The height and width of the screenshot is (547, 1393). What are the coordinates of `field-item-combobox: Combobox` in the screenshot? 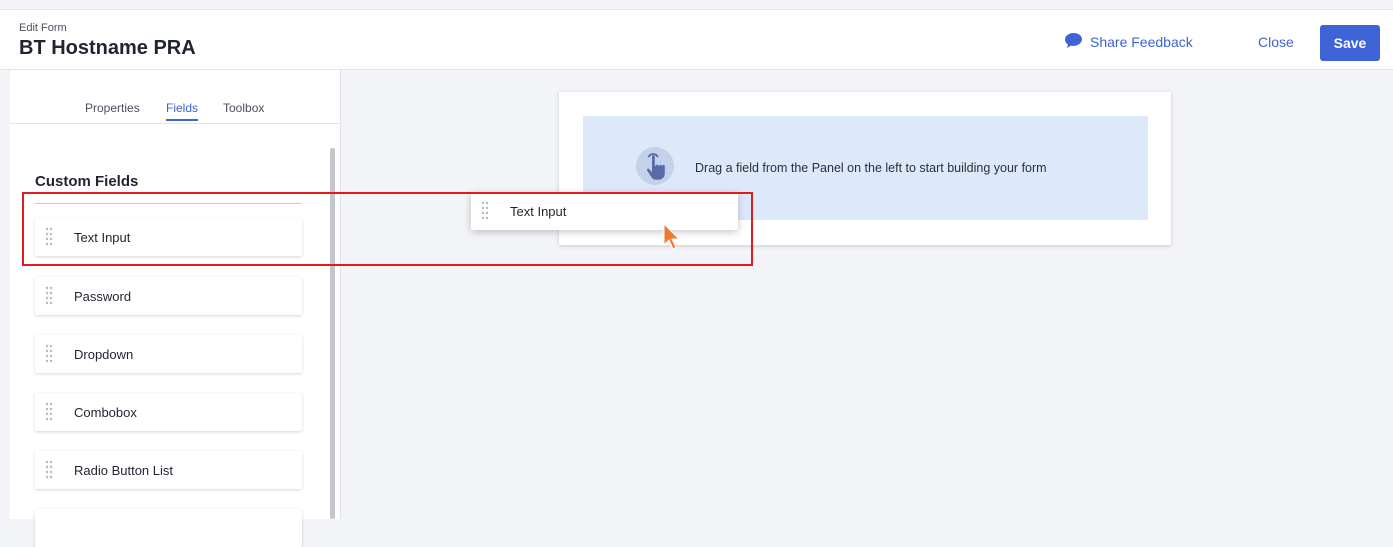 It's located at (168, 412).